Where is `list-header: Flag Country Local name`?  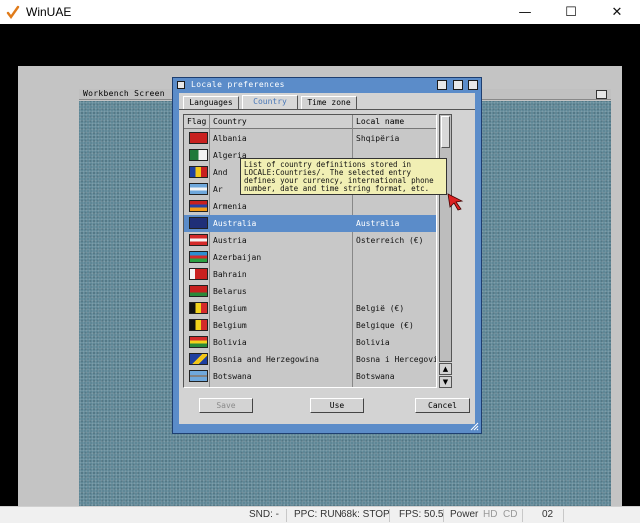
list-header: Flag Country Local name is located at coordinates (310, 122).